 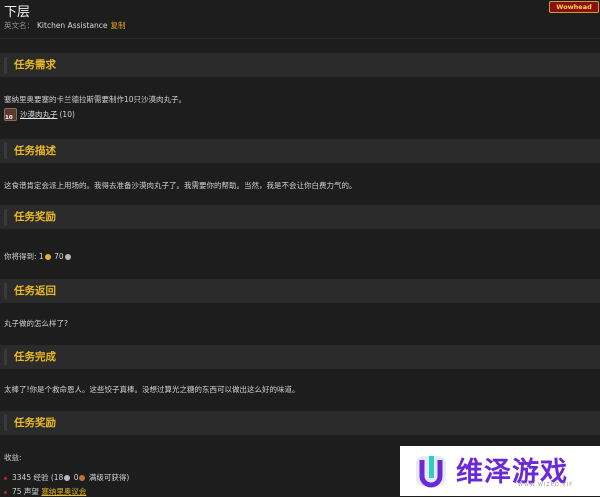 What do you see at coordinates (10, 114) in the screenshot?
I see `meatball-item-icon: 10` at bounding box center [10, 114].